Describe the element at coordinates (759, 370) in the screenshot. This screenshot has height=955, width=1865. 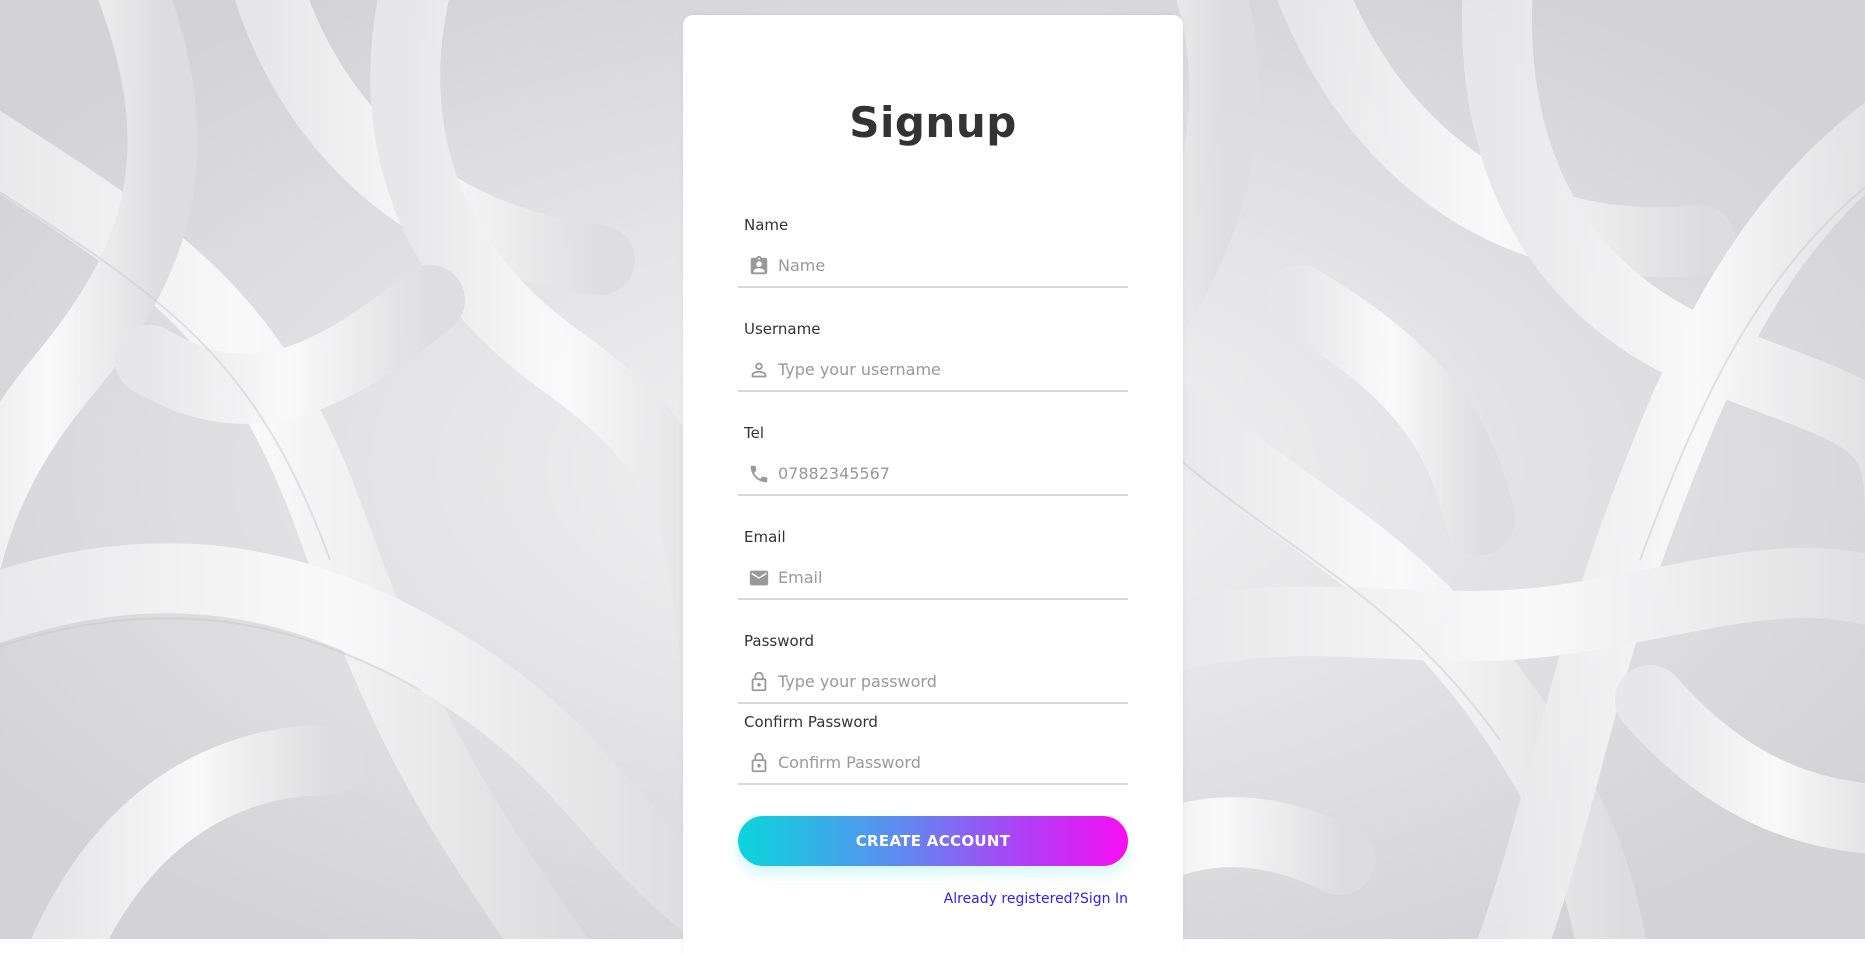
I see `person-icon` at that location.